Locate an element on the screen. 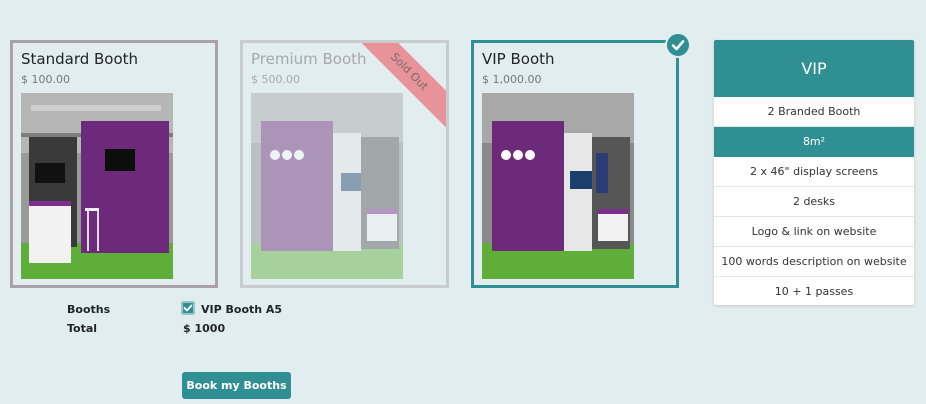 The width and height of the screenshot is (926, 404). booth-card-premium: Premium Booth $ 500.00 Sold Out is located at coordinates (344, 164).